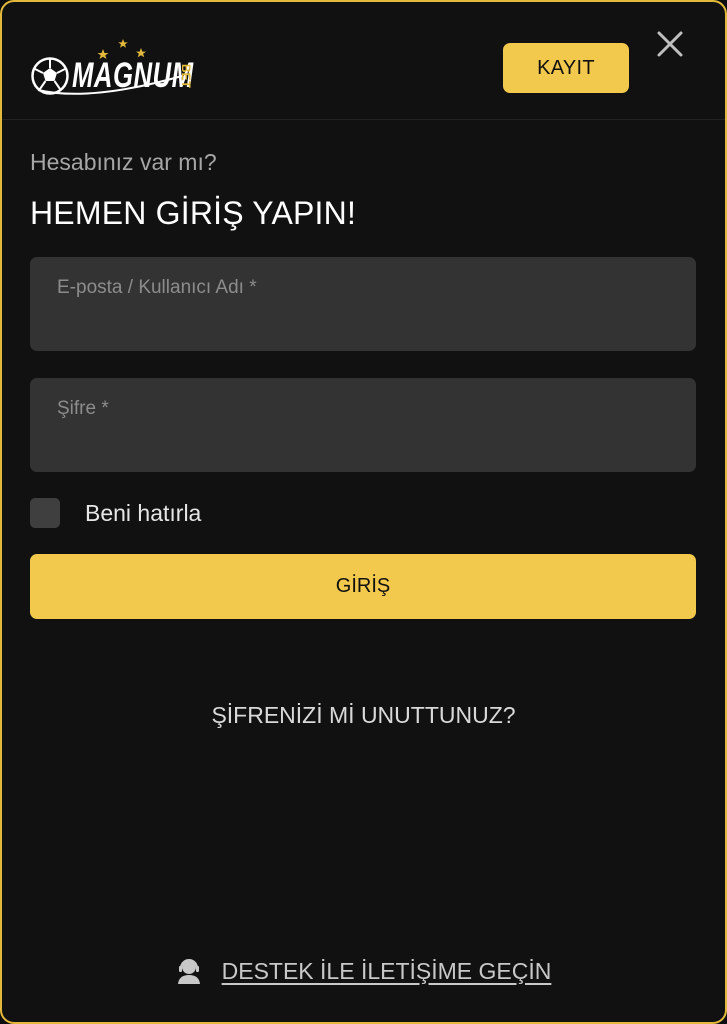 The width and height of the screenshot is (727, 1024). I want to click on soccer-ball-icon, so click(50, 76).